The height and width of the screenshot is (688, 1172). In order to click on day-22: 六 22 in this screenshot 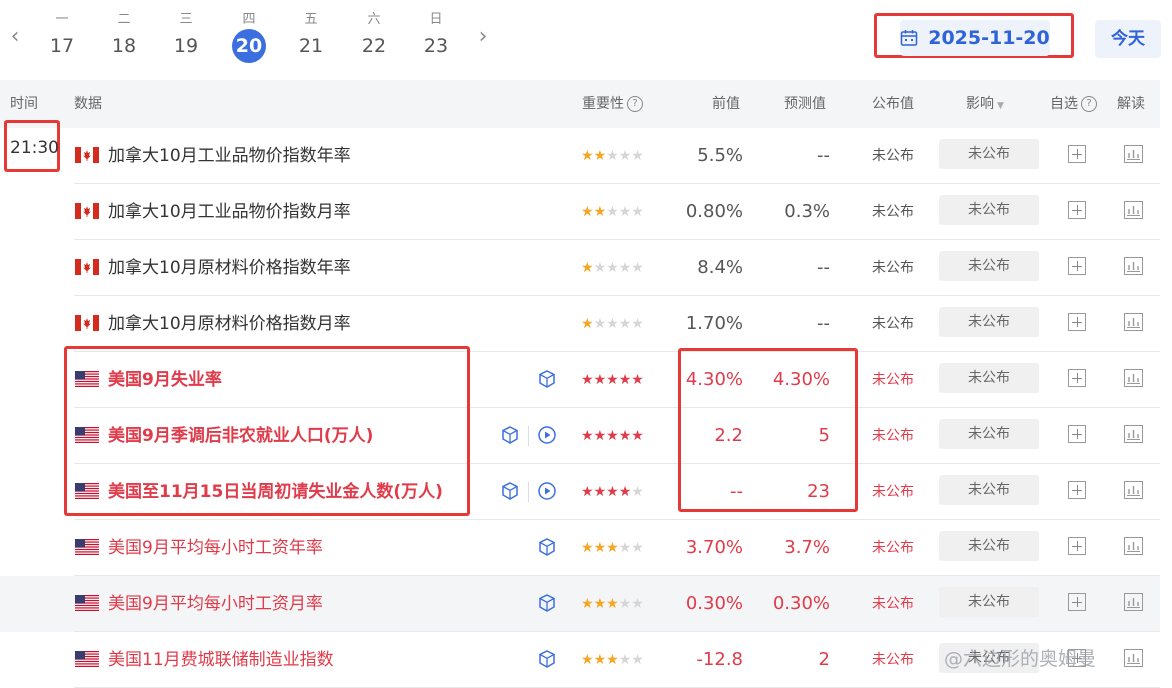, I will do `click(374, 35)`.